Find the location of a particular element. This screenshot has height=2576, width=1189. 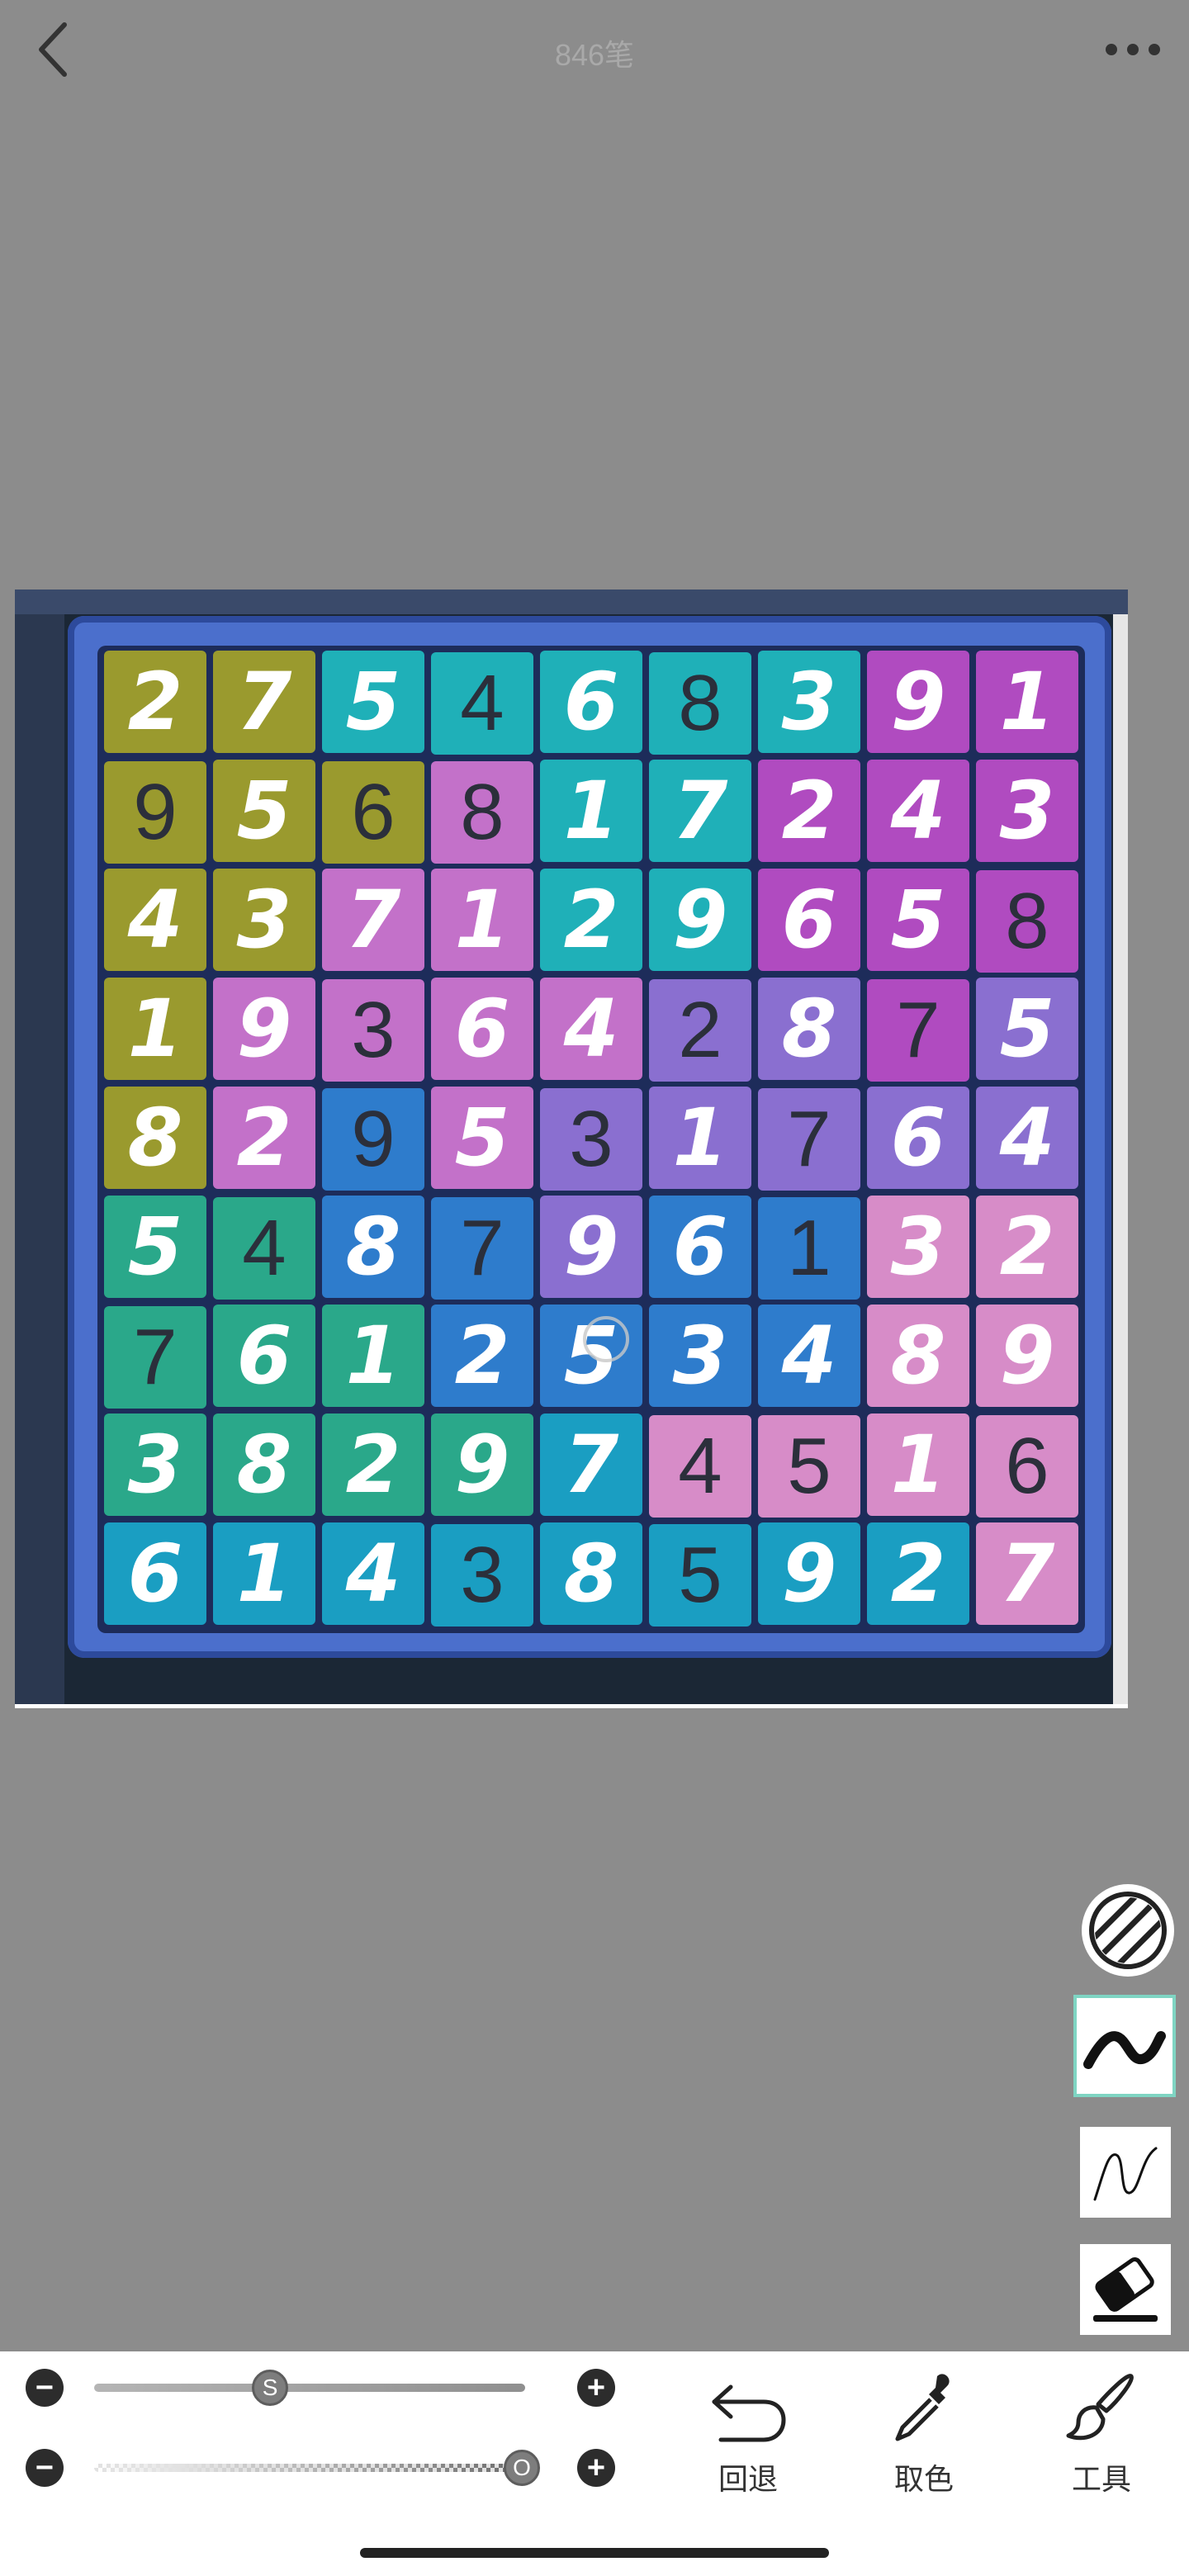

thin-brush-button is located at coordinates (1125, 2172).